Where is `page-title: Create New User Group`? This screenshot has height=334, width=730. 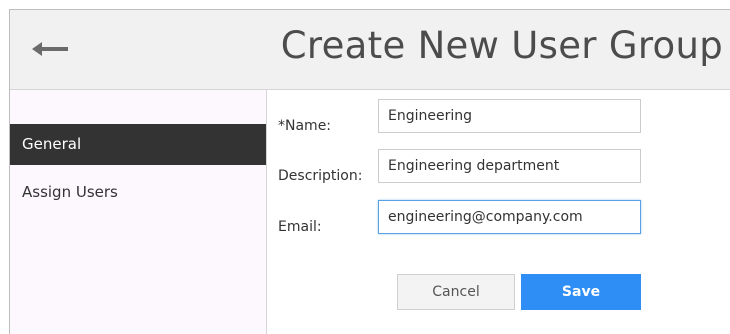
page-title: Create New User Group is located at coordinates (501, 45).